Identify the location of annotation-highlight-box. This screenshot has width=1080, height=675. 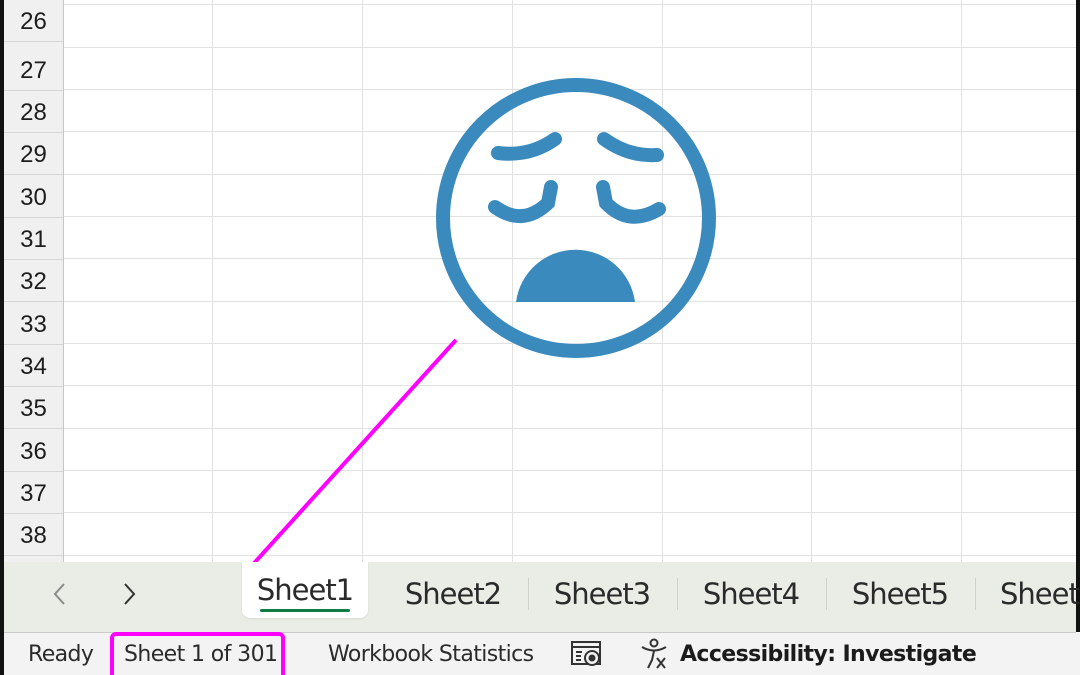
(197, 653).